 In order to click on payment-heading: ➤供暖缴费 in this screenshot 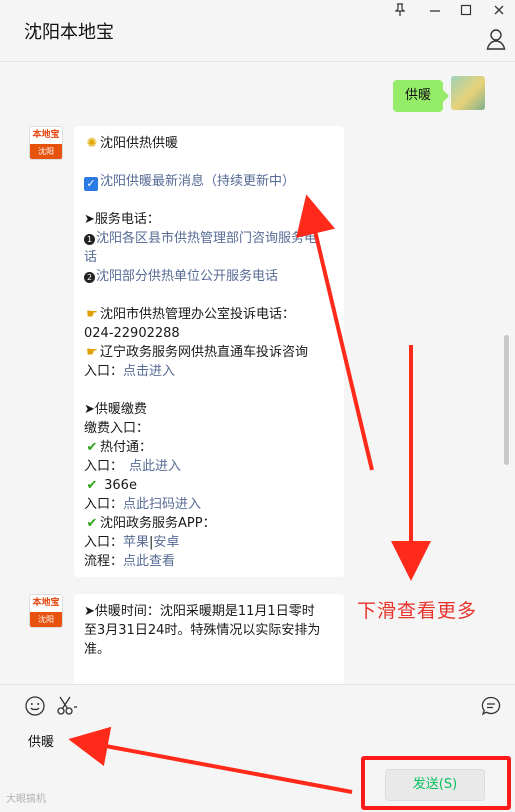, I will do `click(115, 409)`.